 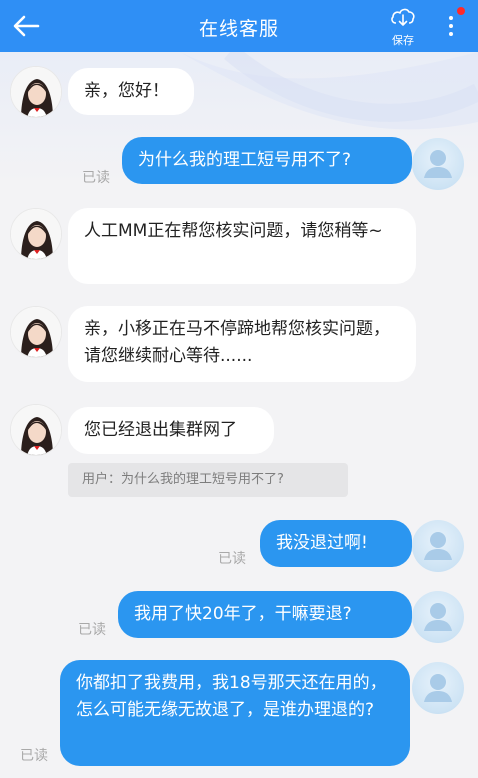 What do you see at coordinates (267, 160) in the screenshot?
I see `message-bubble: 为什么我的理工短号用不了?` at bounding box center [267, 160].